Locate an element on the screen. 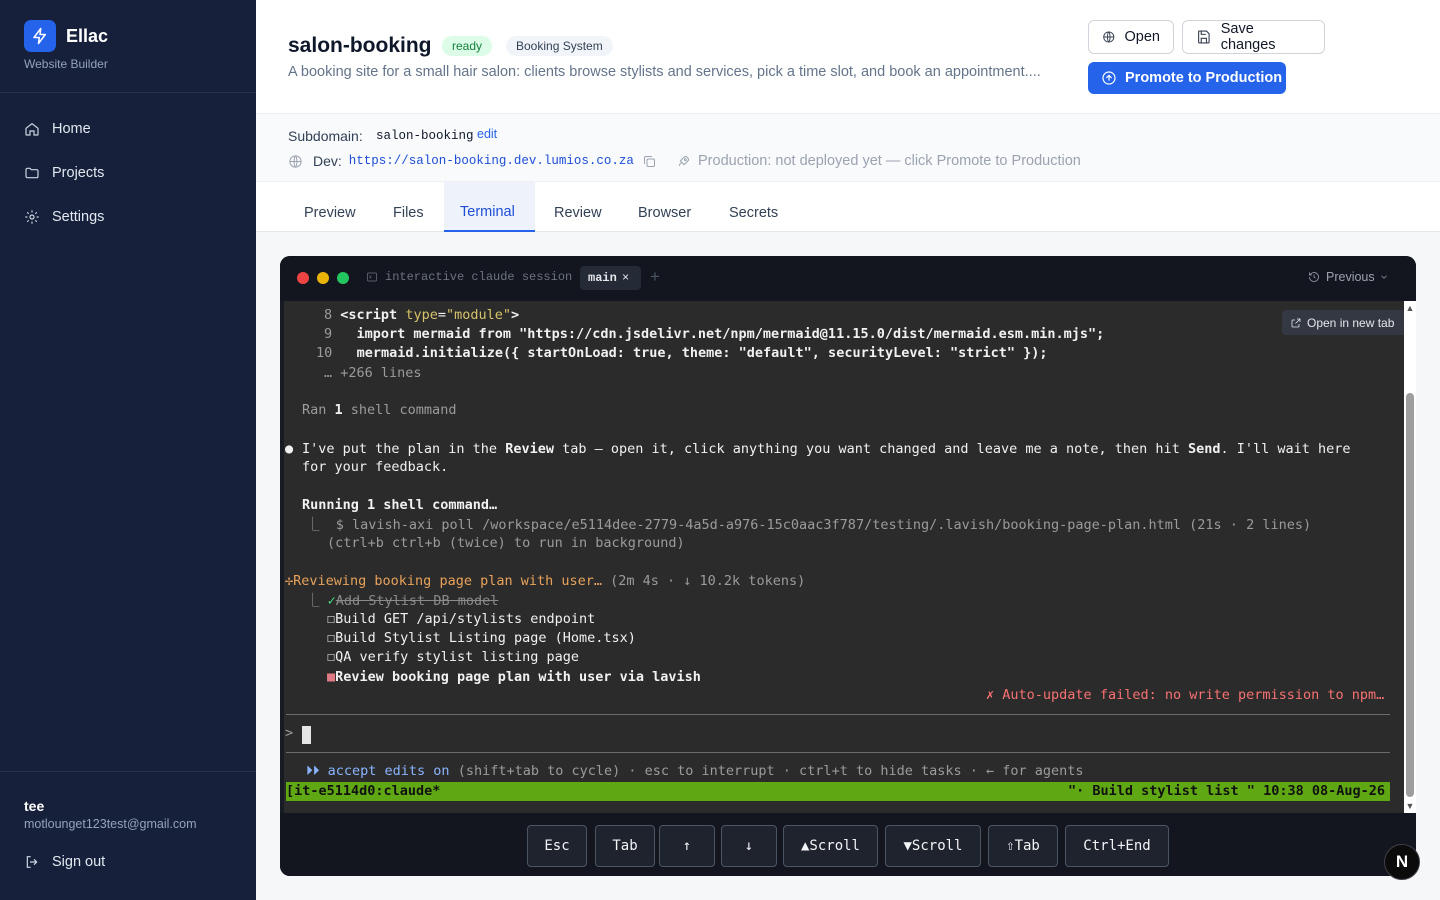  key-tab: Tab is located at coordinates (625, 846).